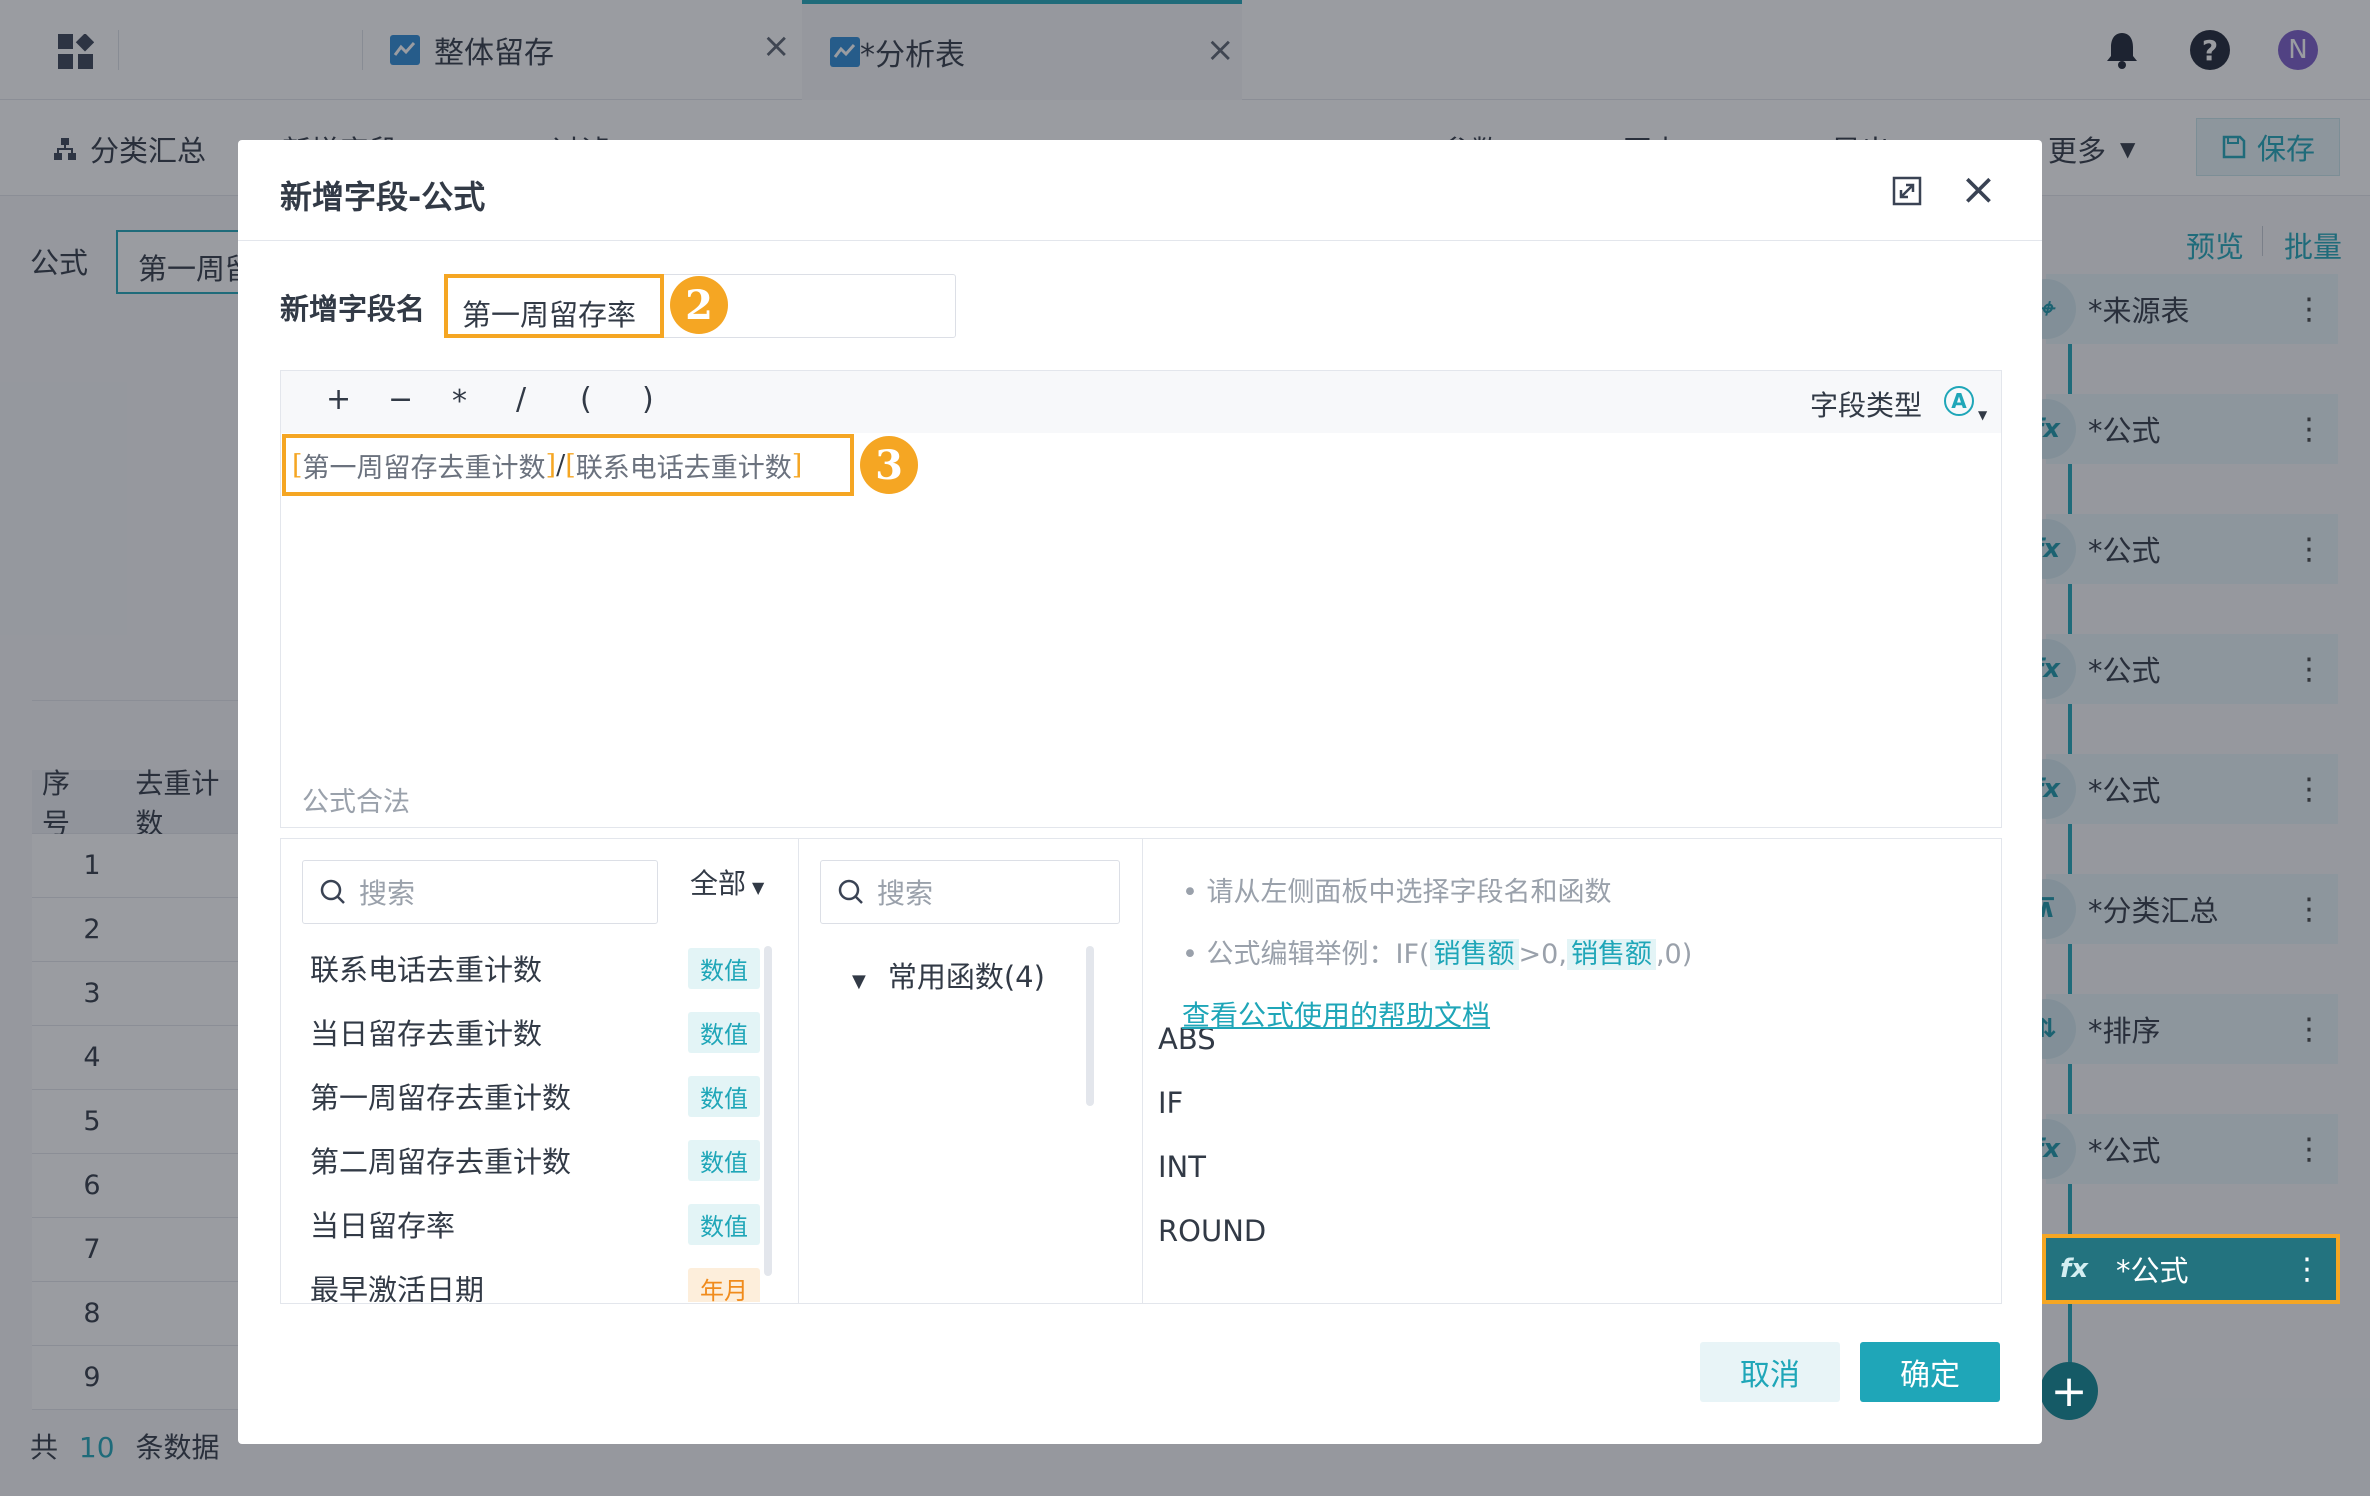  I want to click on field-name-label: 新增字段名, so click(353, 309).